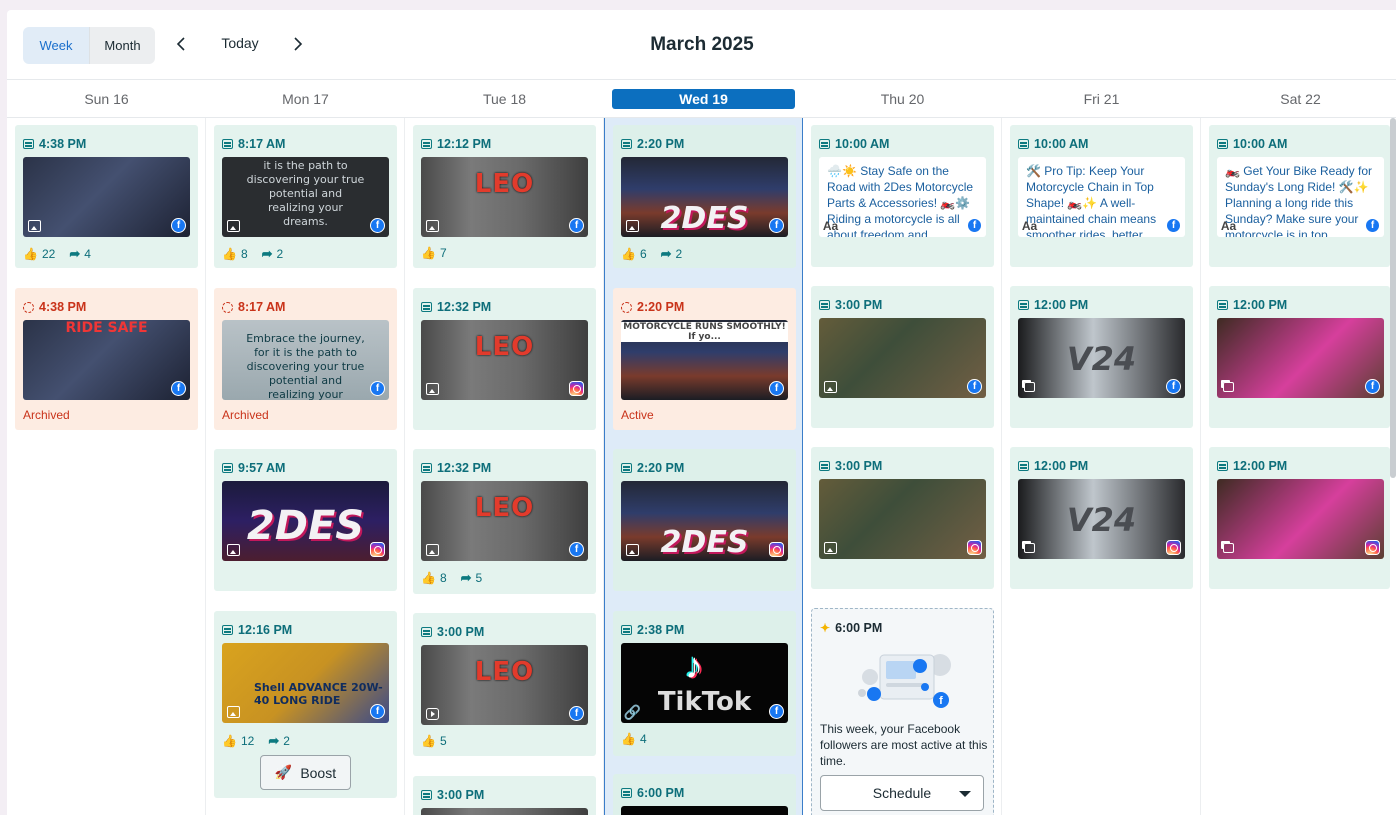 Image resolution: width=1396 pixels, height=815 pixels. I want to click on likes-count: 8, so click(443, 578).